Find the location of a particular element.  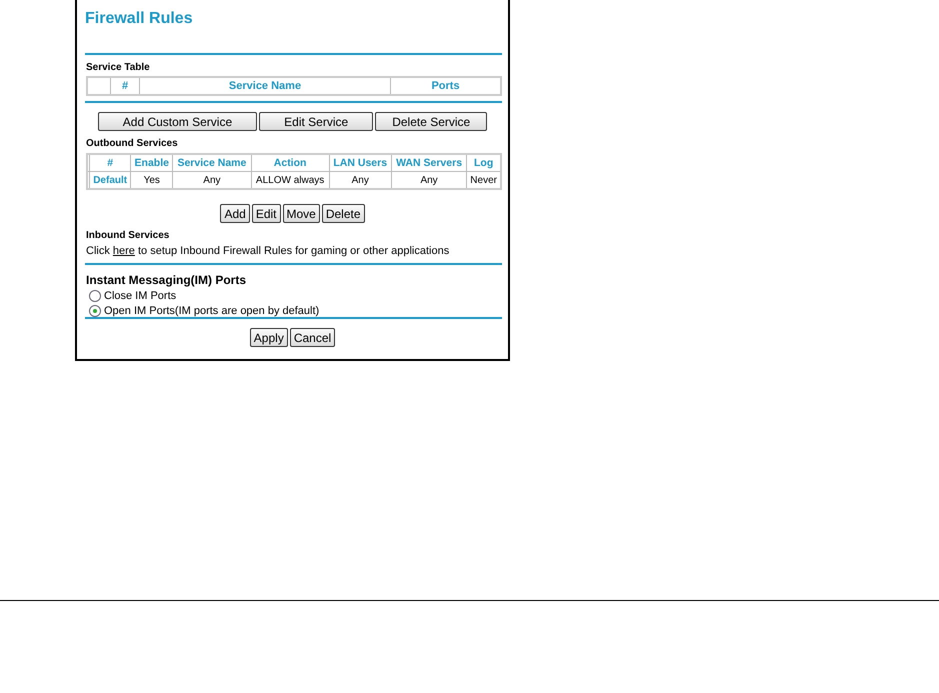

section-label: Instant Messaging(IM) Ports is located at coordinates (166, 280).